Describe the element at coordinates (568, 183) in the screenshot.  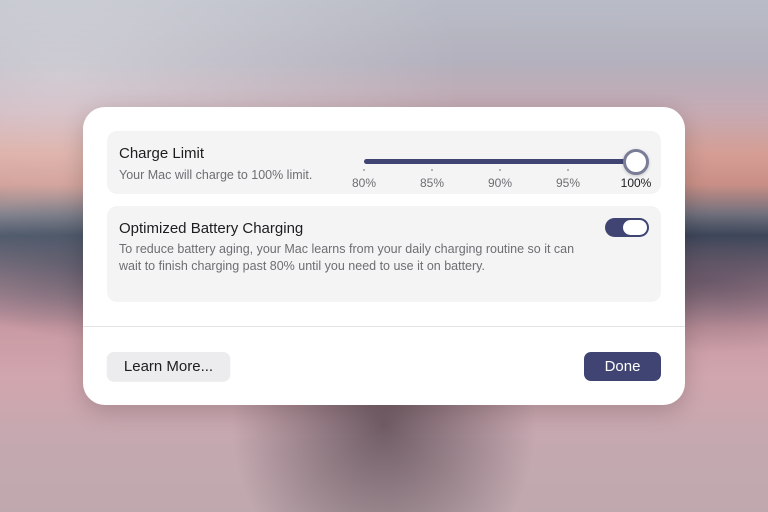
I see `slider-tick-label: 95%` at that location.